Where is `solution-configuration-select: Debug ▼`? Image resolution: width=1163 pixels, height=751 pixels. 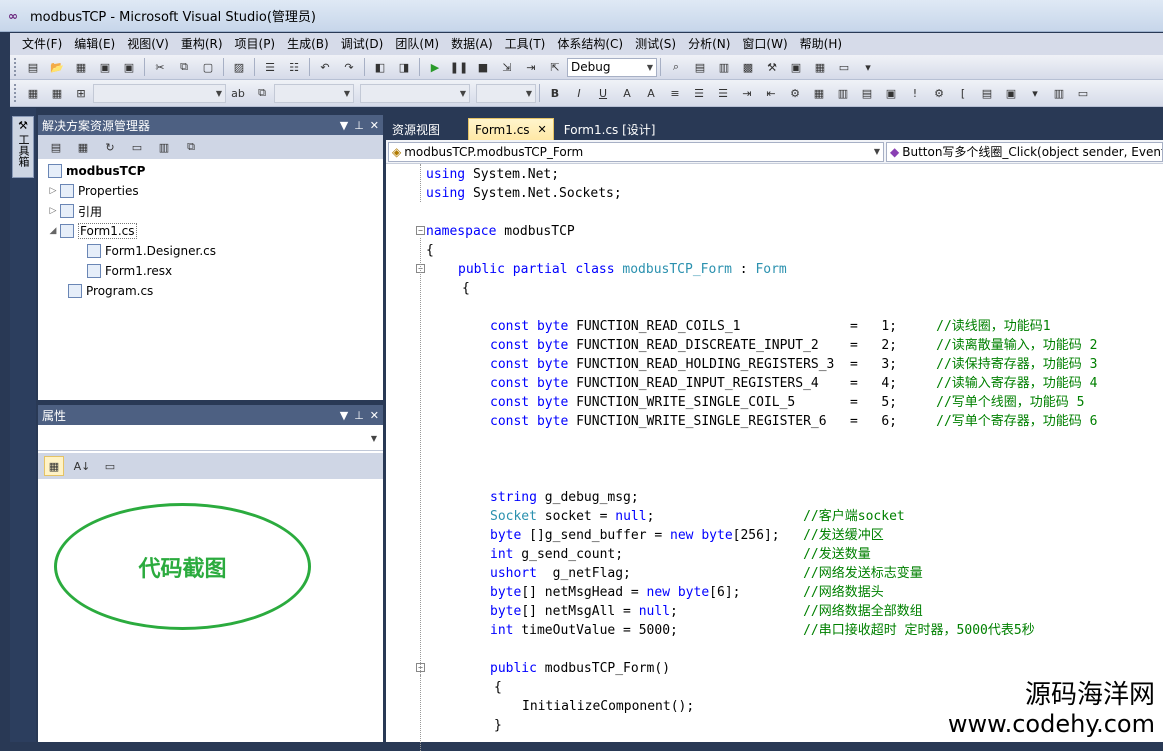 solution-configuration-select: Debug ▼ is located at coordinates (612, 67).